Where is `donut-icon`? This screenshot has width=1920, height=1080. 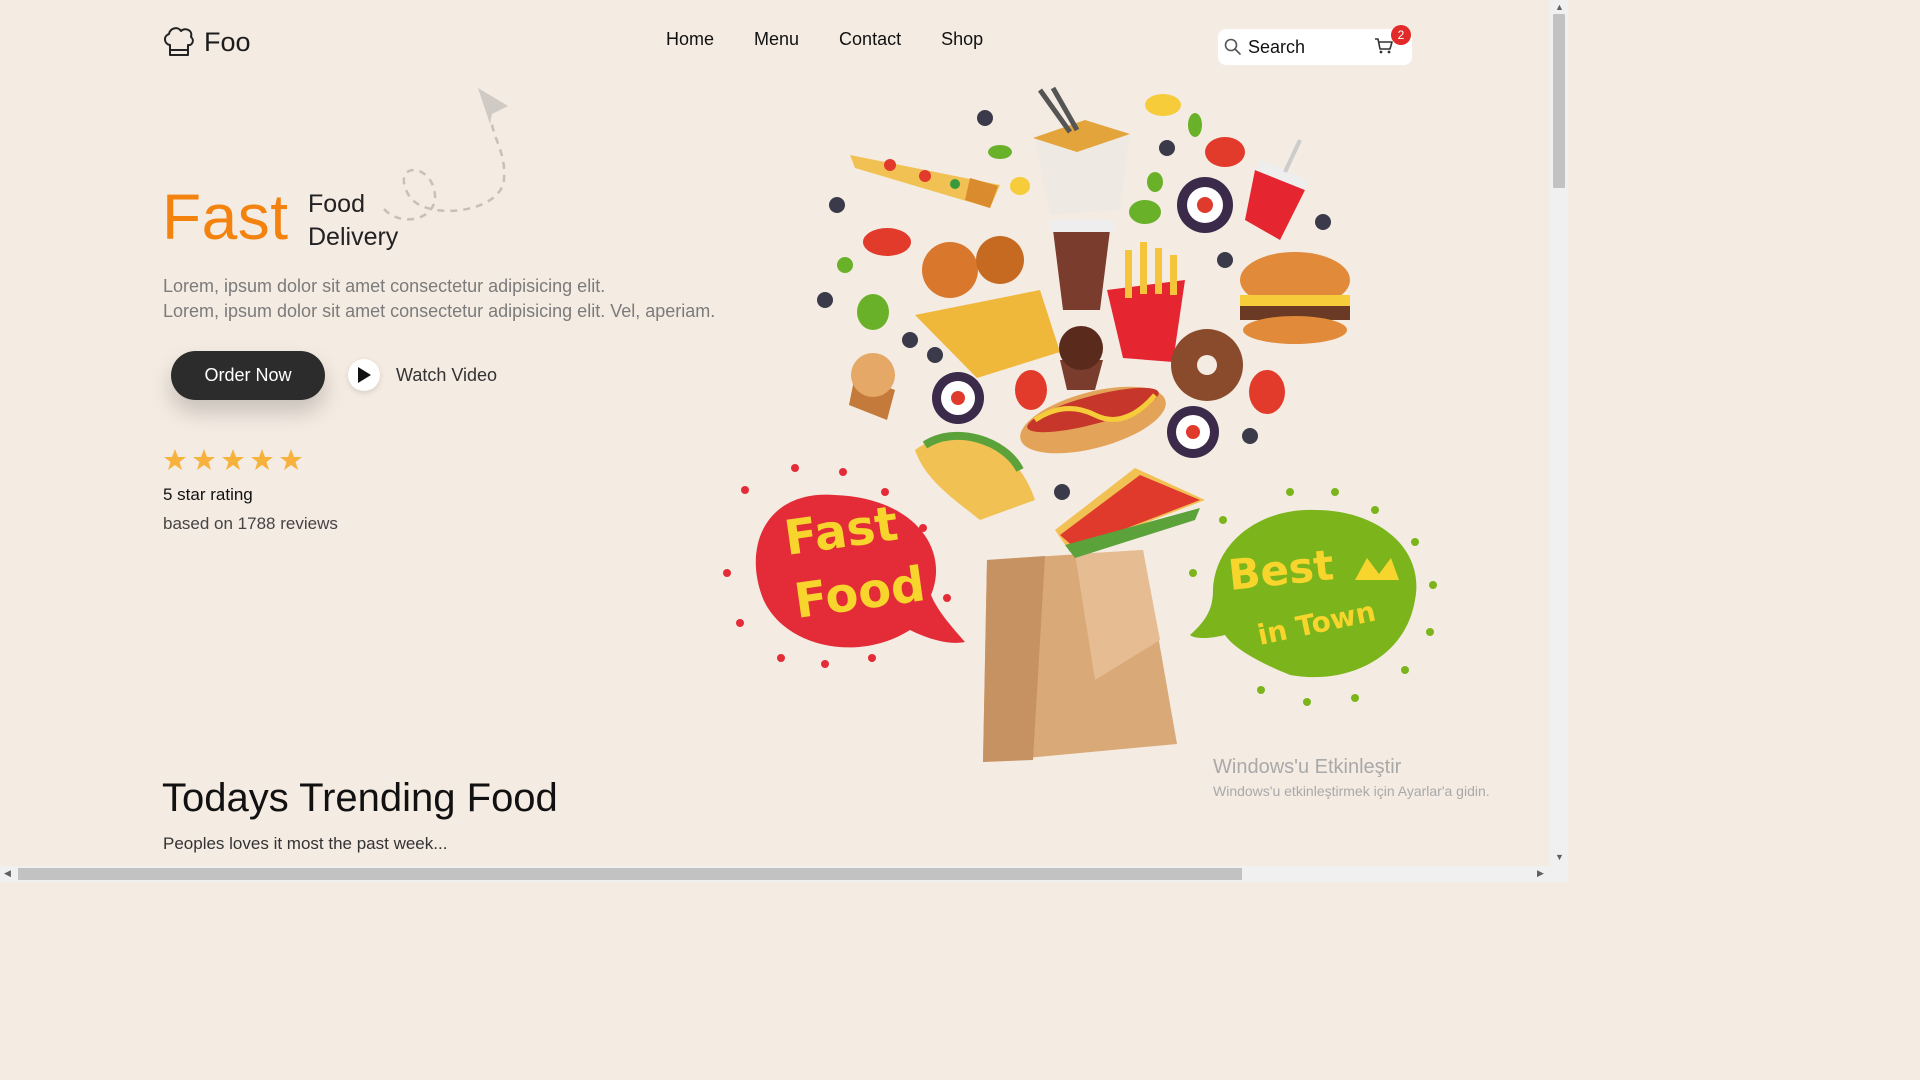 donut-icon is located at coordinates (1207, 365).